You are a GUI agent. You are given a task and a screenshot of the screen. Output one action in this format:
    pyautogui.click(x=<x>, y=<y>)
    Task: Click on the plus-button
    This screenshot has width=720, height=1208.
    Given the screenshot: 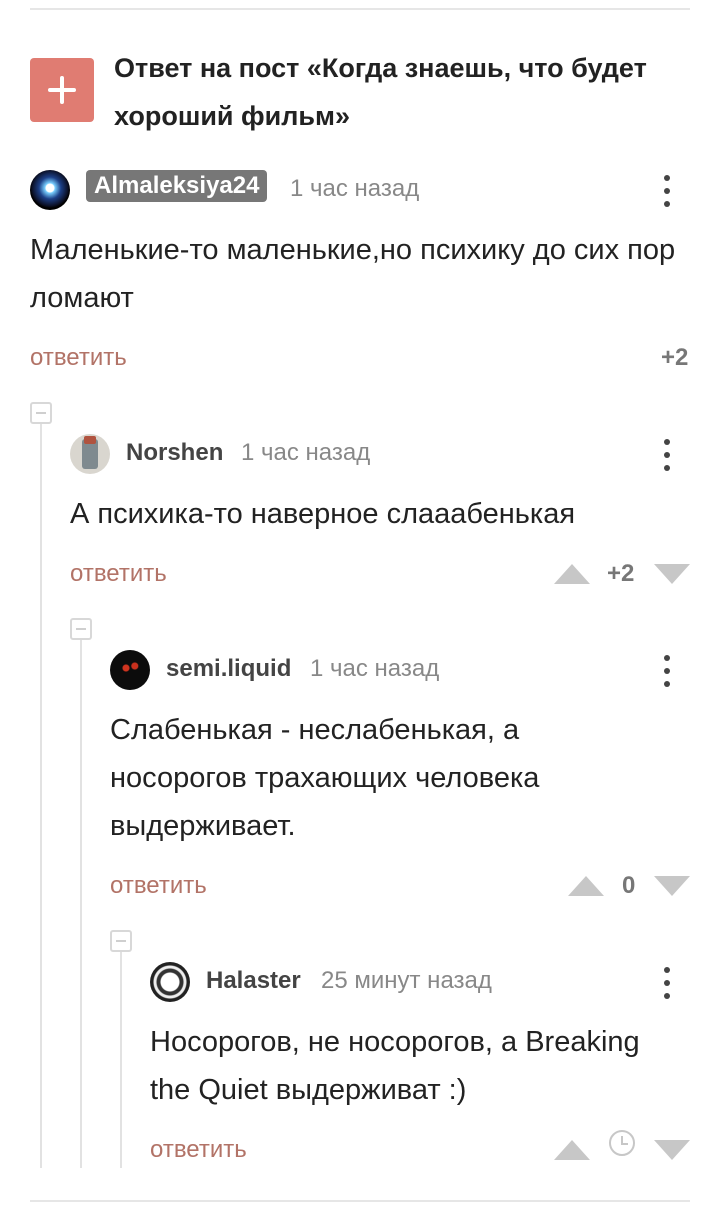 What is the action you would take?
    pyautogui.click(x=62, y=90)
    